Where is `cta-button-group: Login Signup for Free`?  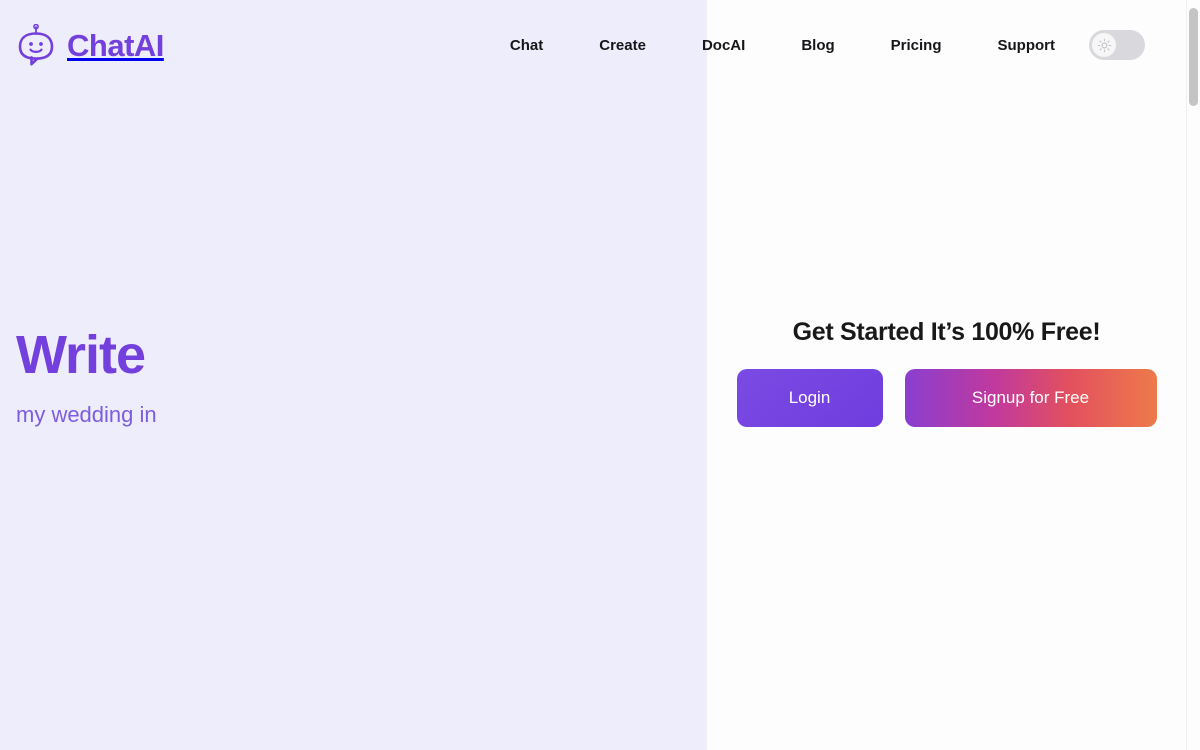 cta-button-group: Login Signup for Free is located at coordinates (946, 398).